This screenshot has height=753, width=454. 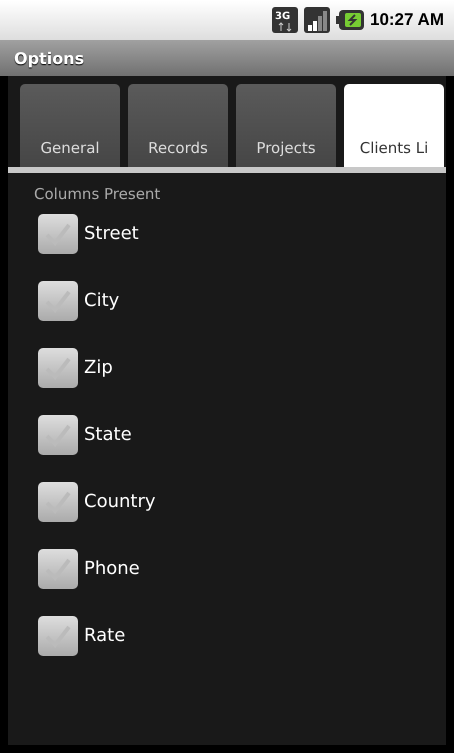 What do you see at coordinates (105, 635) in the screenshot?
I see `checkbox-label: Rate` at bounding box center [105, 635].